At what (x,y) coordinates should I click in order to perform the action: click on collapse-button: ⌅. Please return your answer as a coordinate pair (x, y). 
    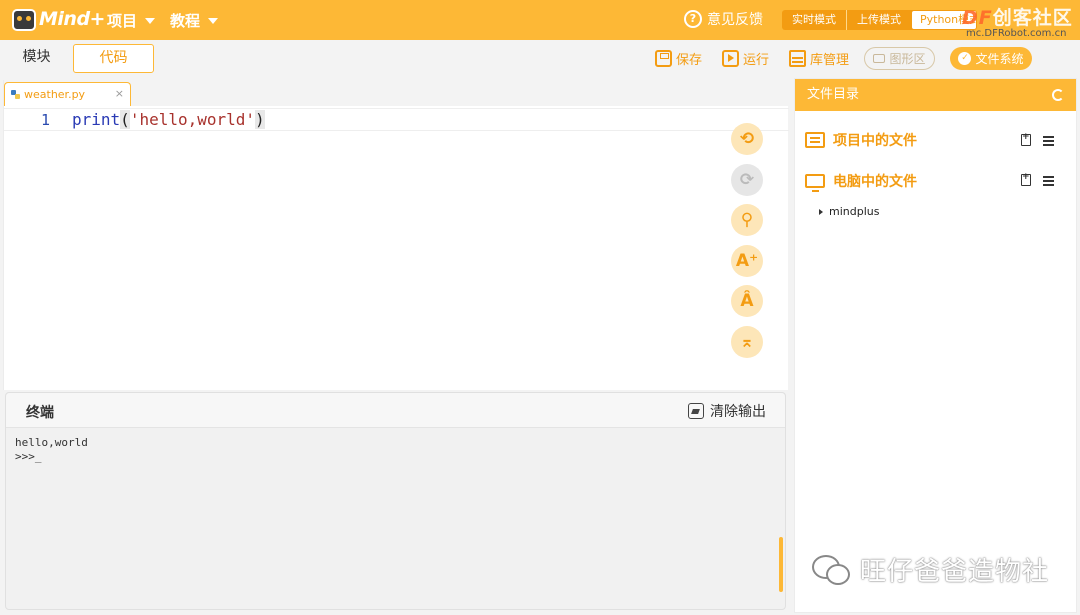
    Looking at the image, I should click on (747, 342).